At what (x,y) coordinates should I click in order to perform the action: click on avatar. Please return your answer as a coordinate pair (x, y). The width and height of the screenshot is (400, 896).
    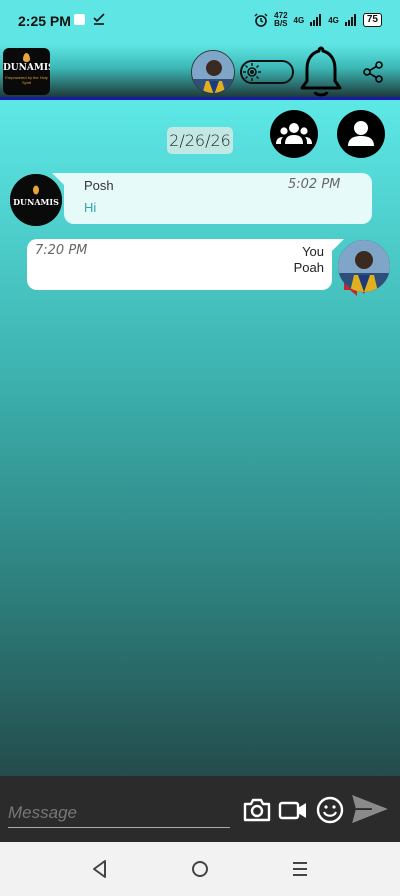
    Looking at the image, I should click on (213, 72).